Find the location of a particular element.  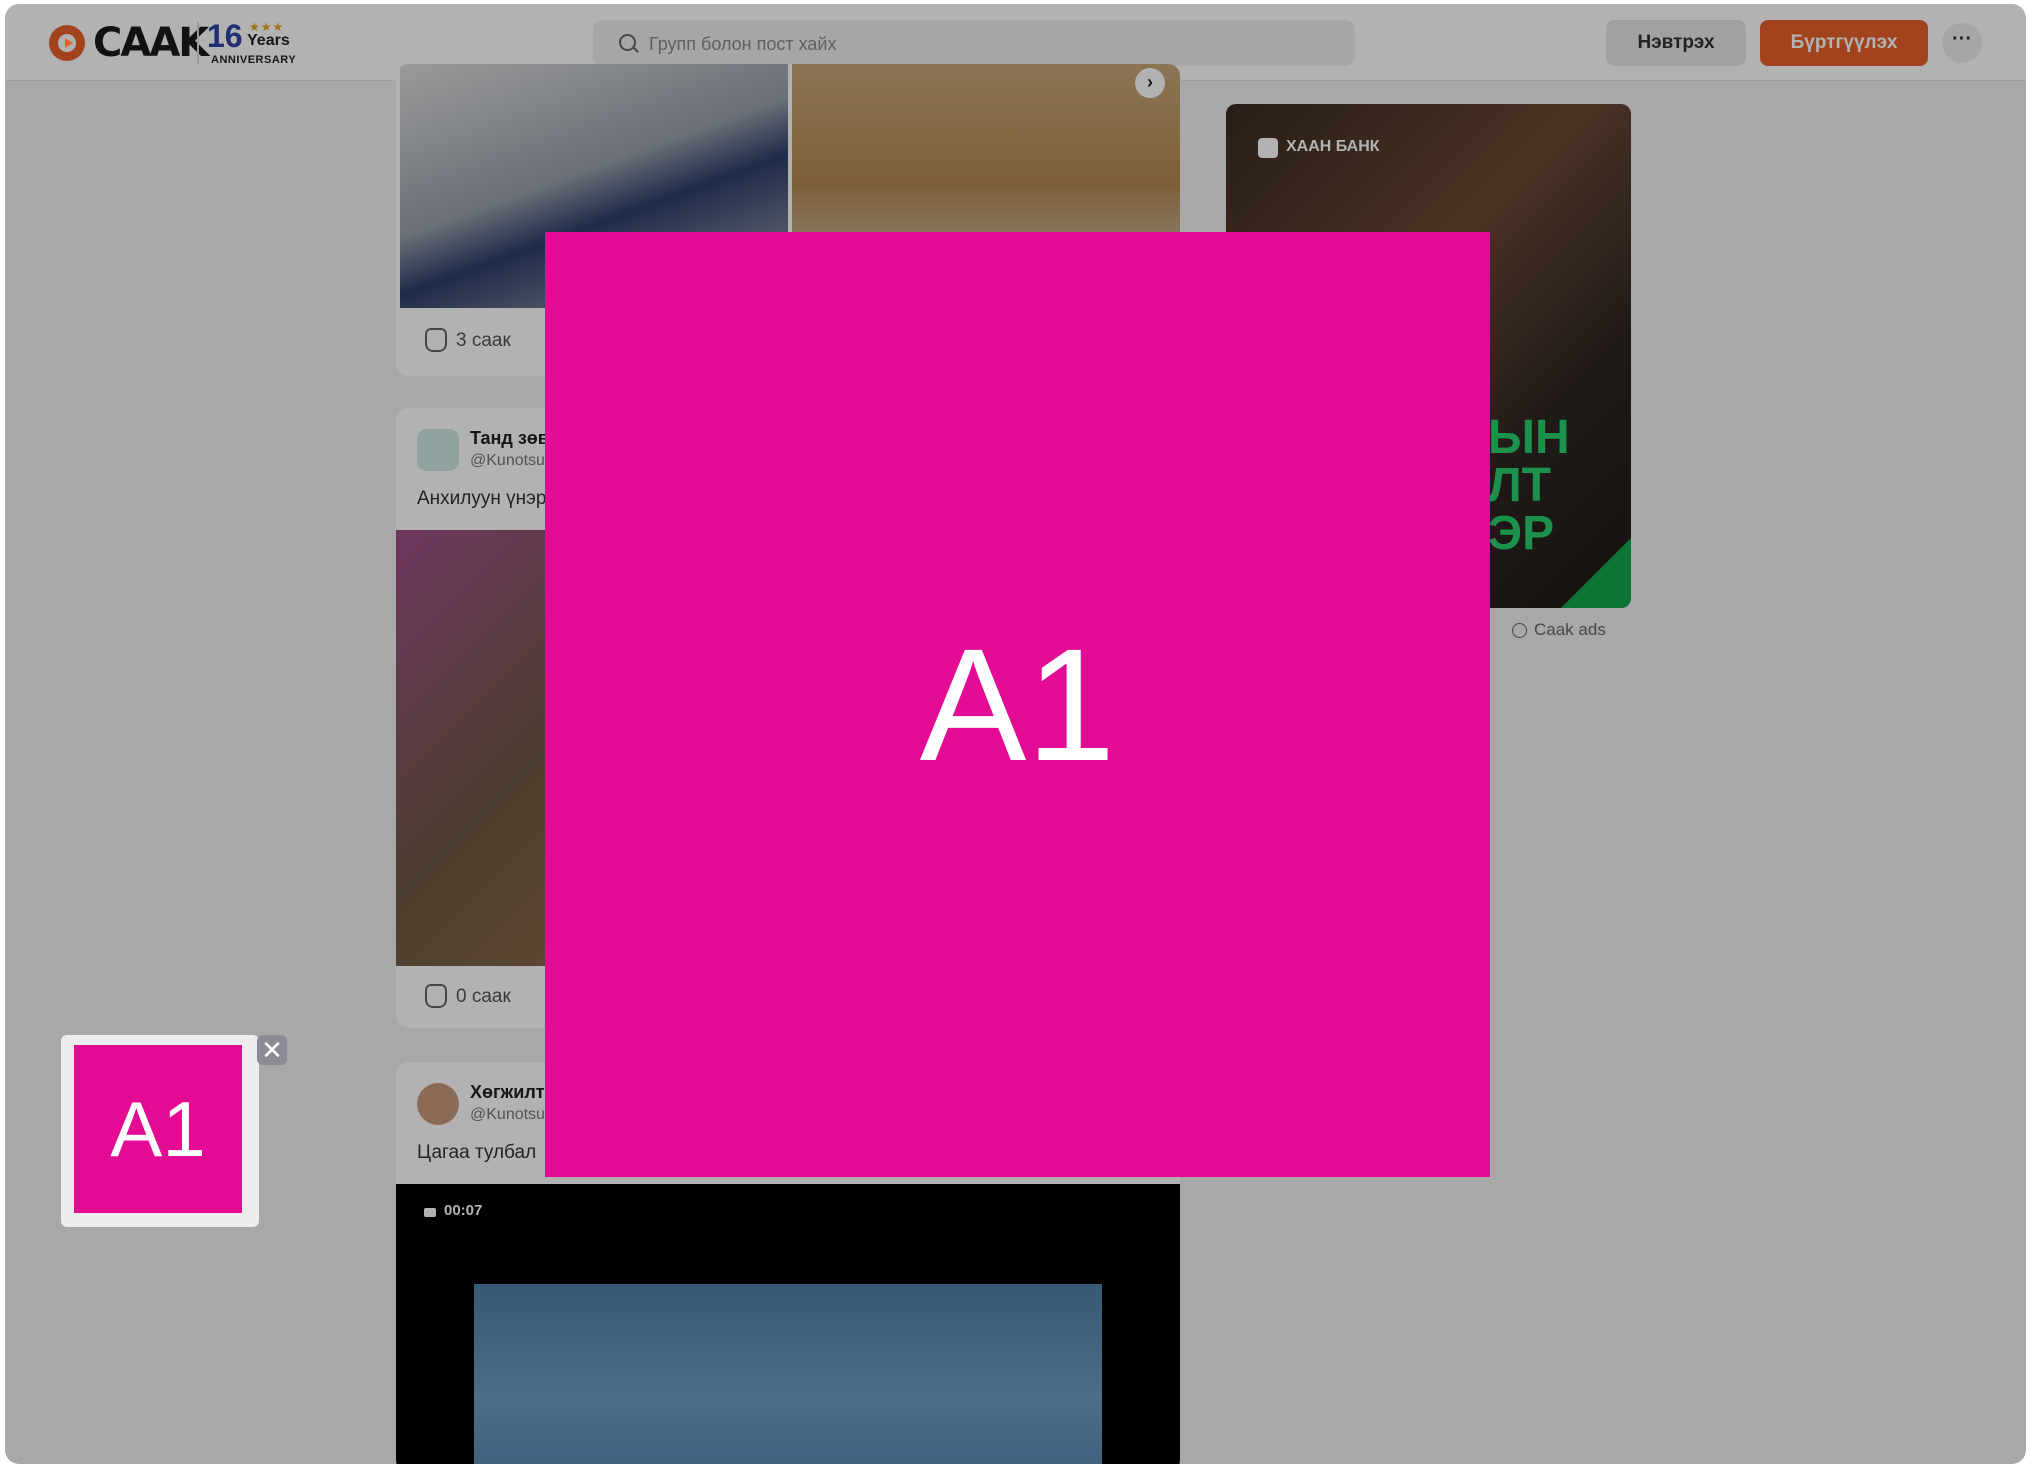

close-ad-button: ✕ is located at coordinates (272, 1050).